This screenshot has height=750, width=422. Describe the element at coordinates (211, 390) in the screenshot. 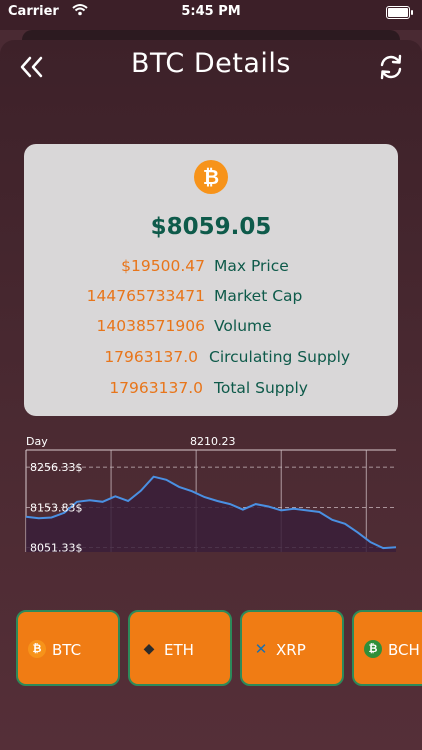

I see `stat-row-total-supply: 17963137.0 Total Supply` at that location.